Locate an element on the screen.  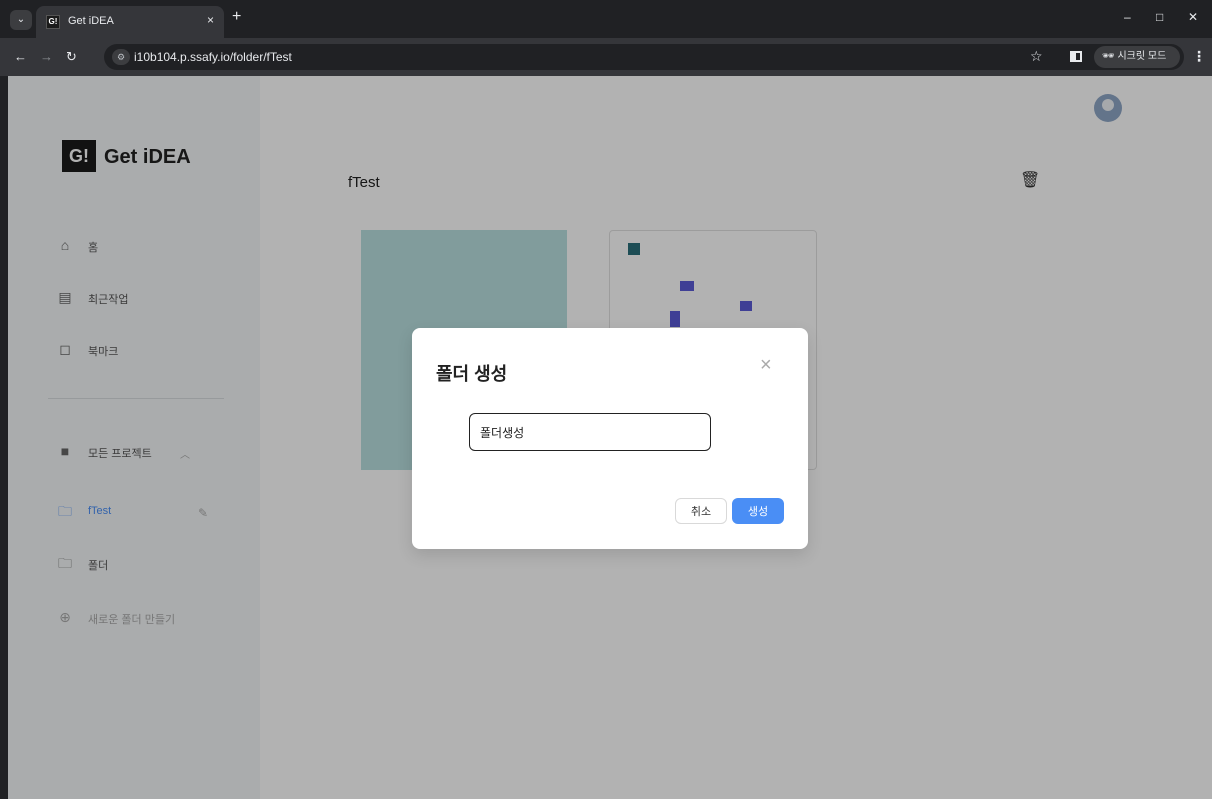
favicon-icon: G! is located at coordinates (53, 22).